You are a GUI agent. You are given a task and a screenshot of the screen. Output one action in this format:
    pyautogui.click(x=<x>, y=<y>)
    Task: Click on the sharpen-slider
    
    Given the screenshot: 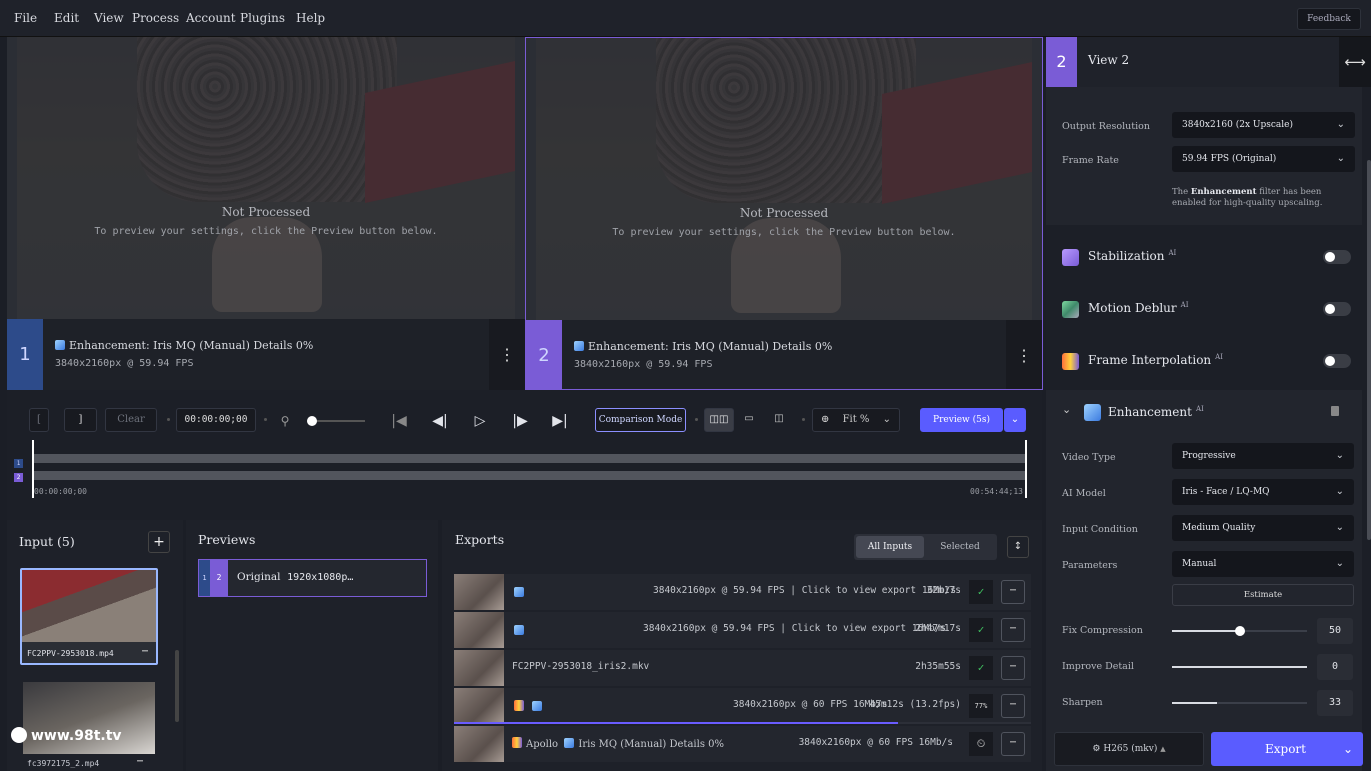 What is the action you would take?
    pyautogui.click(x=1239, y=703)
    